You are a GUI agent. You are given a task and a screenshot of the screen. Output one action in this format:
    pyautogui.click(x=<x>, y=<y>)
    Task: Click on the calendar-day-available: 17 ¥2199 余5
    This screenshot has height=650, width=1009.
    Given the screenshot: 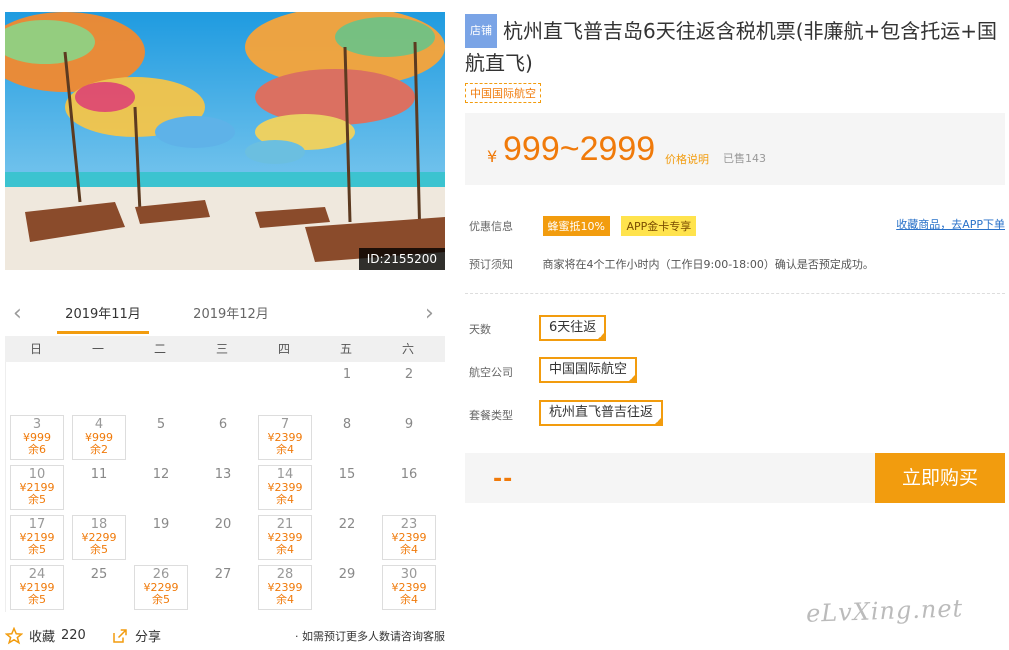 What is the action you would take?
    pyautogui.click(x=37, y=537)
    